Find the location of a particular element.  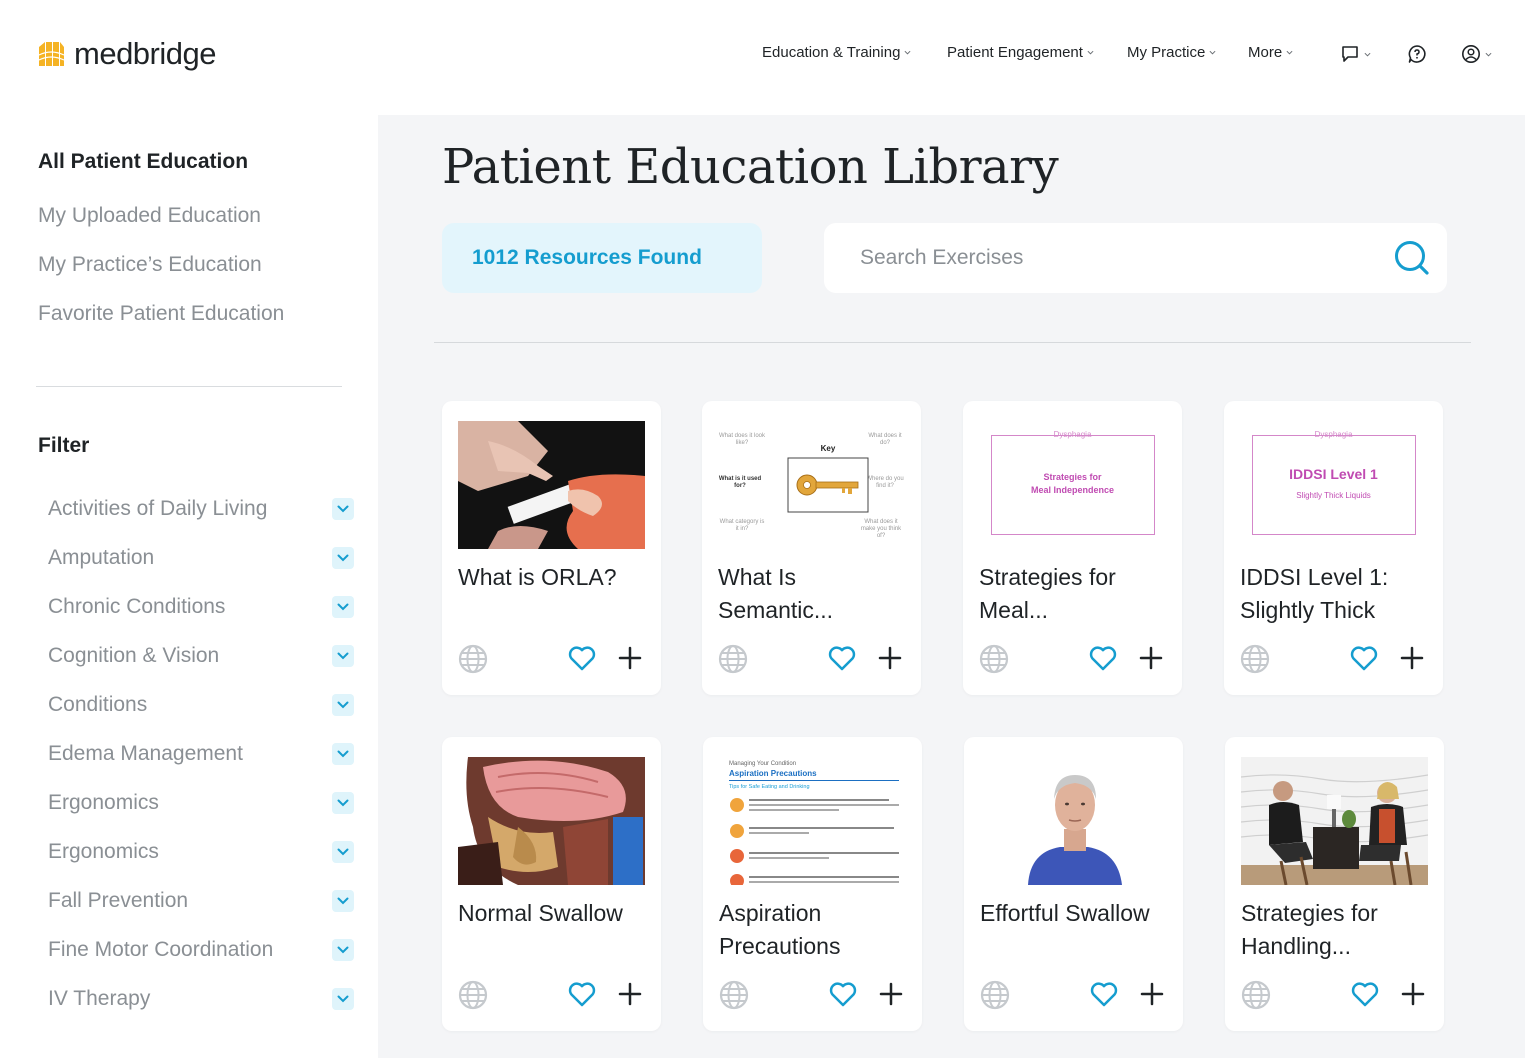

nav-my-practice: My Practice is located at coordinates (1171, 52).